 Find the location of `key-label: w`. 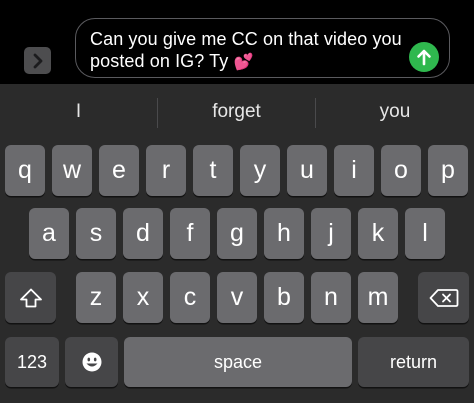

key-label: w is located at coordinates (72, 170).